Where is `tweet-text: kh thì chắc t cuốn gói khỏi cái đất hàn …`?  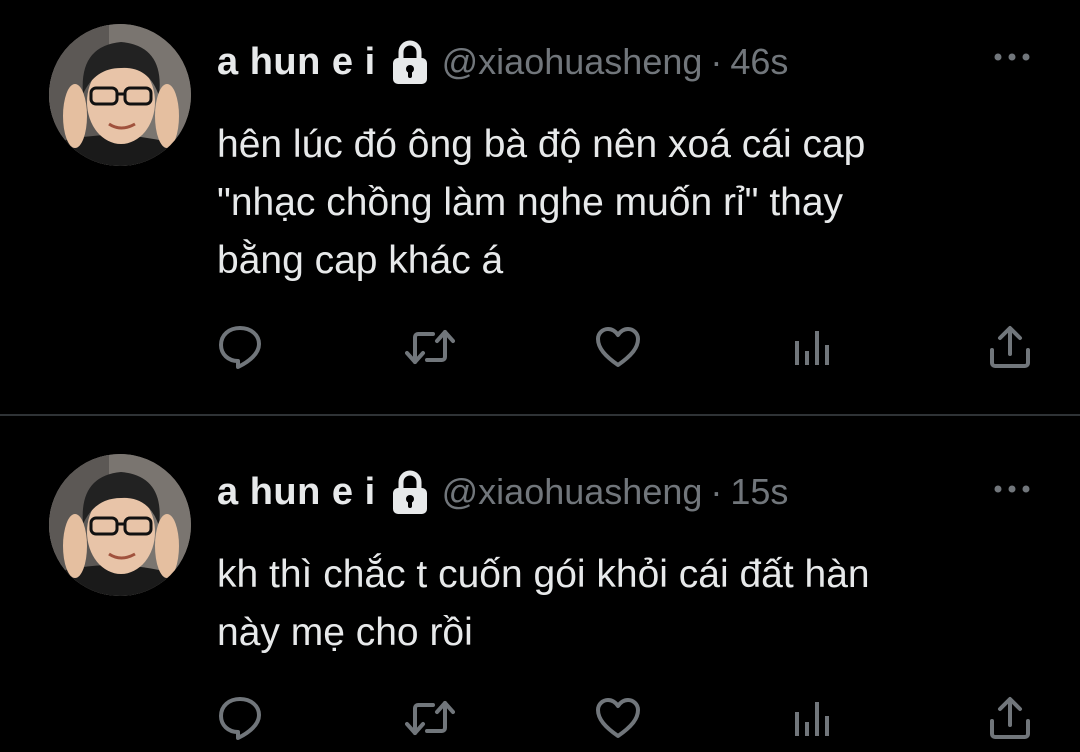
tweet-text: kh thì chắc t cuốn gói khỏi cái đất hàn … is located at coordinates (627, 604).